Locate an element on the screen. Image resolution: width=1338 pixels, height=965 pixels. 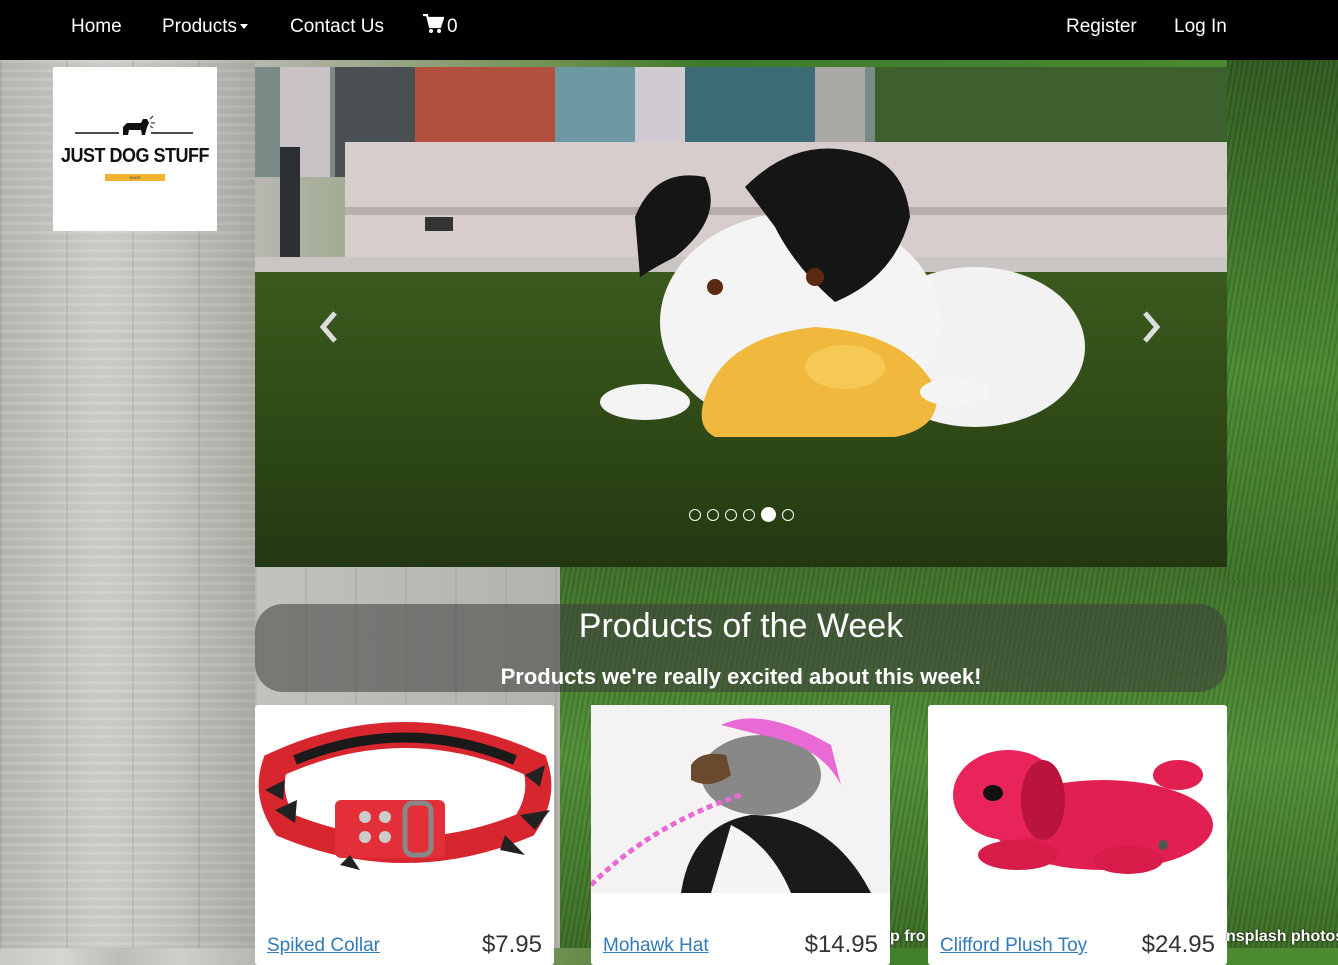
chevron-left-icon is located at coordinates (328, 327).